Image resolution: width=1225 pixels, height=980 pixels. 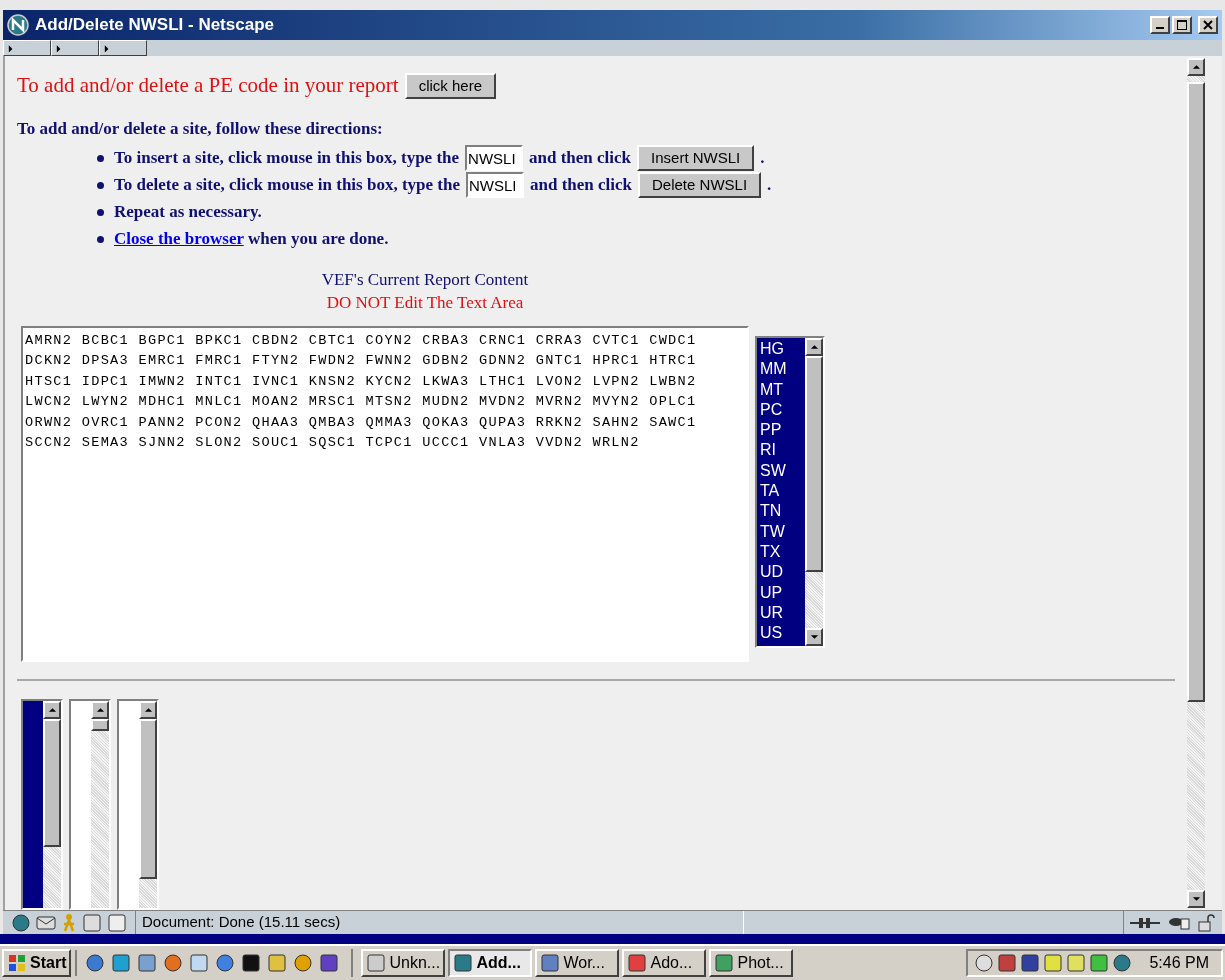 I want to click on close-button, so click(x=1208, y=25).